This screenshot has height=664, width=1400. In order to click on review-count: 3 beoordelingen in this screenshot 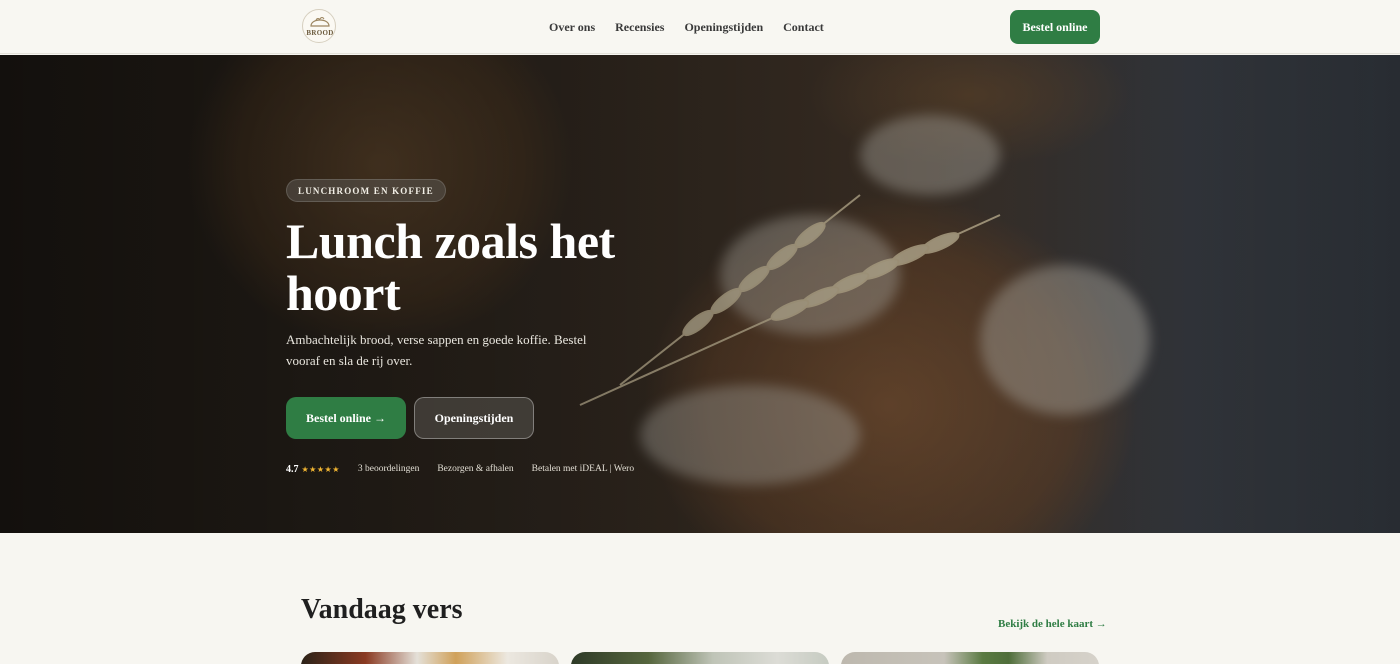, I will do `click(388, 469)`.